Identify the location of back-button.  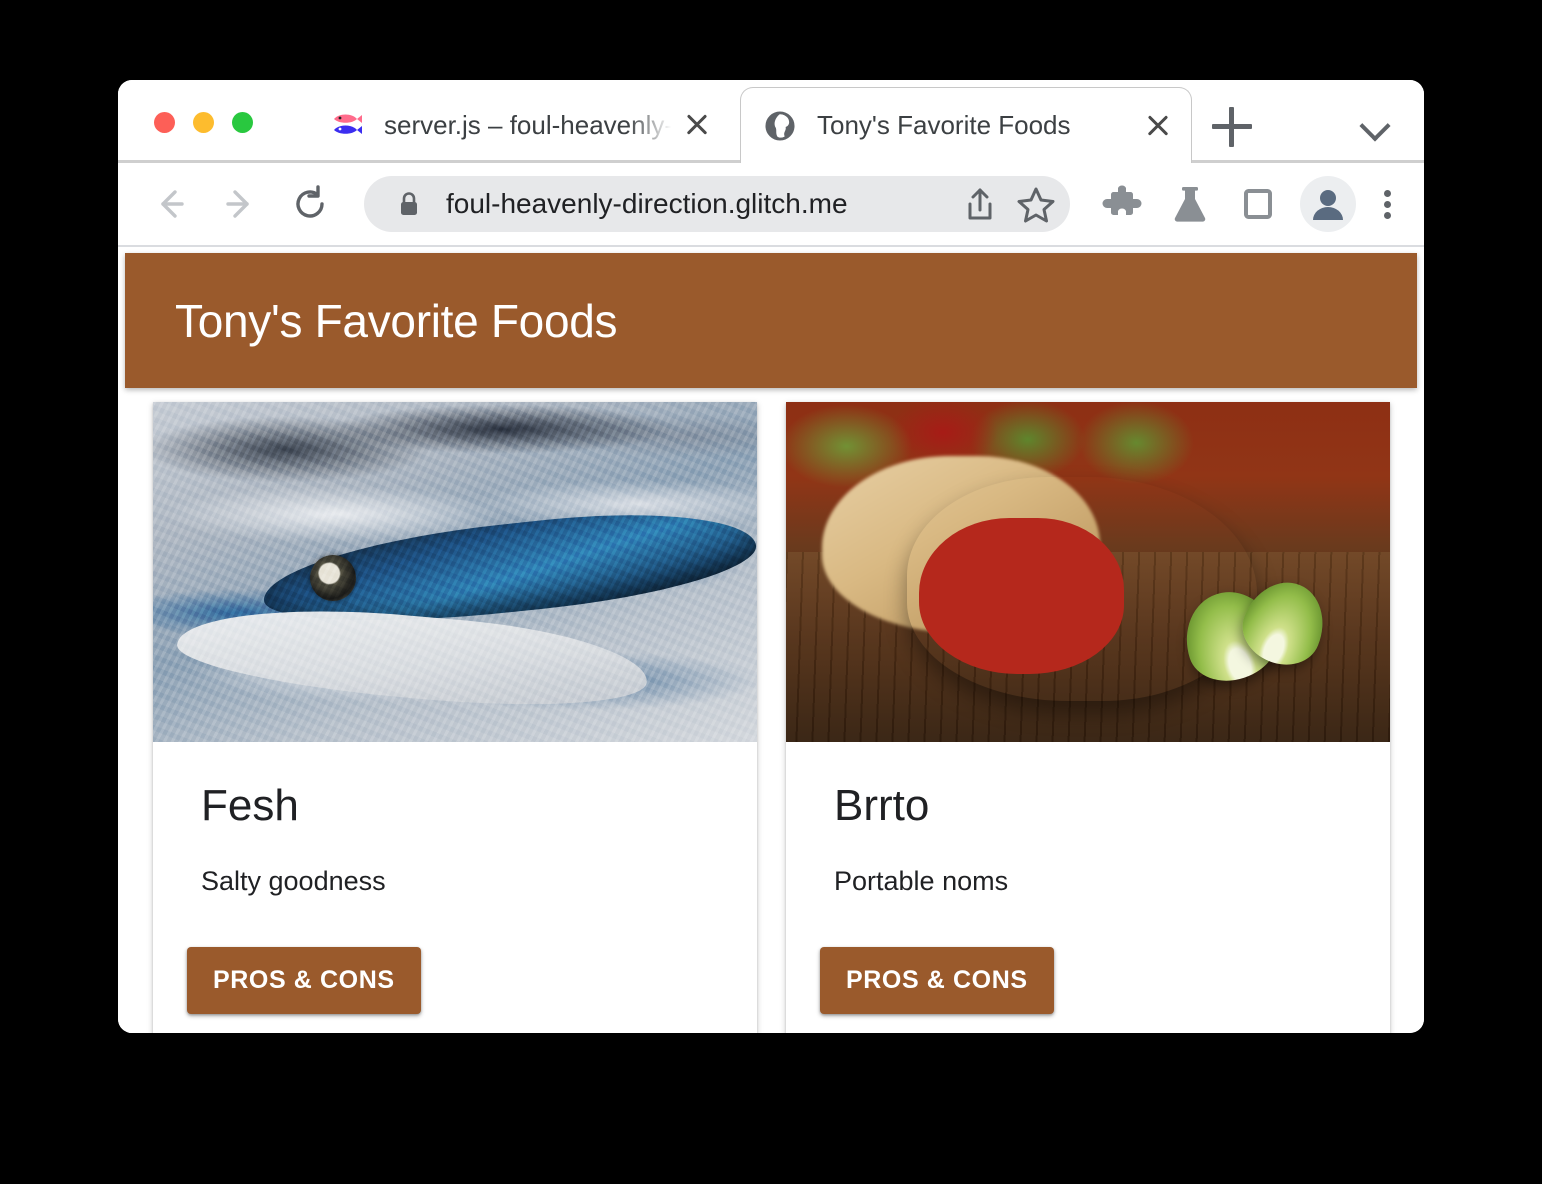
(170, 204).